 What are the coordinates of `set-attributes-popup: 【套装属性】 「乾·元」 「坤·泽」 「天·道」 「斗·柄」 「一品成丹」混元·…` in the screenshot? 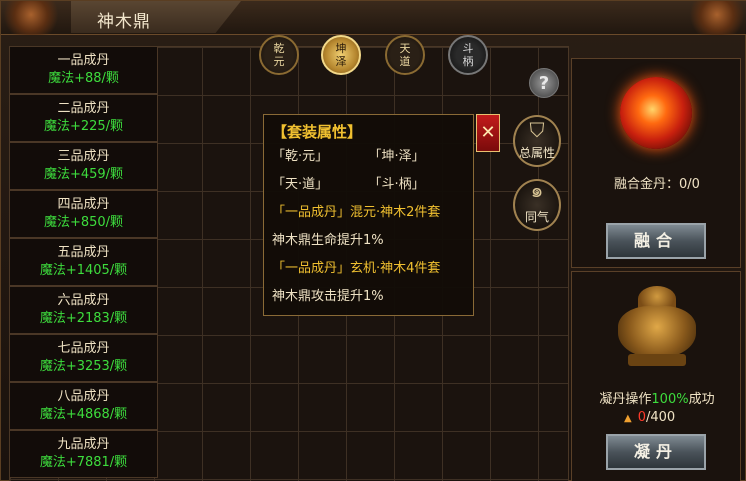 It's located at (368, 215).